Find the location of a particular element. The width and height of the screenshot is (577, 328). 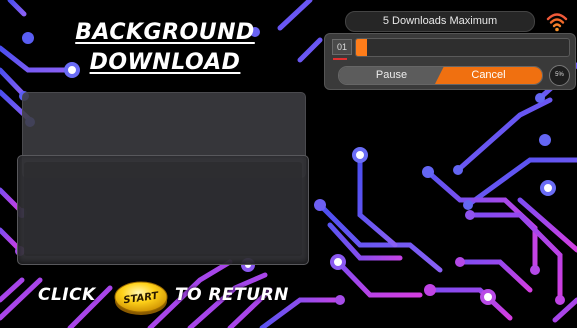

download-progress-panel: 01 Pause Cancel 5% is located at coordinates (450, 61).